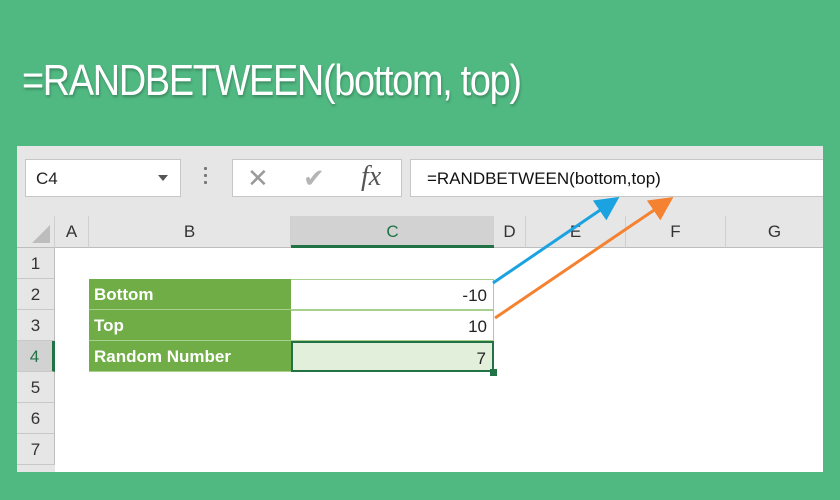 Image resolution: width=840 pixels, height=500 pixels. What do you see at coordinates (36, 263) in the screenshot?
I see `row-header-1: 1` at bounding box center [36, 263].